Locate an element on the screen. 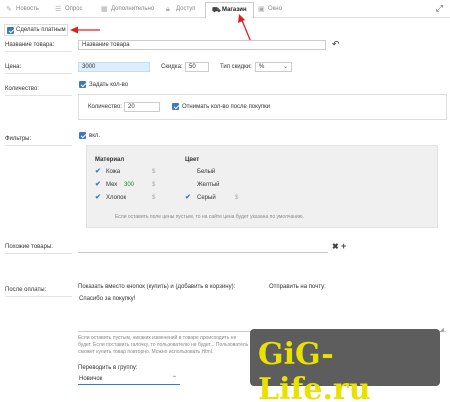 This screenshot has height=402, width=450. paid-checkbox is located at coordinates (10, 30).